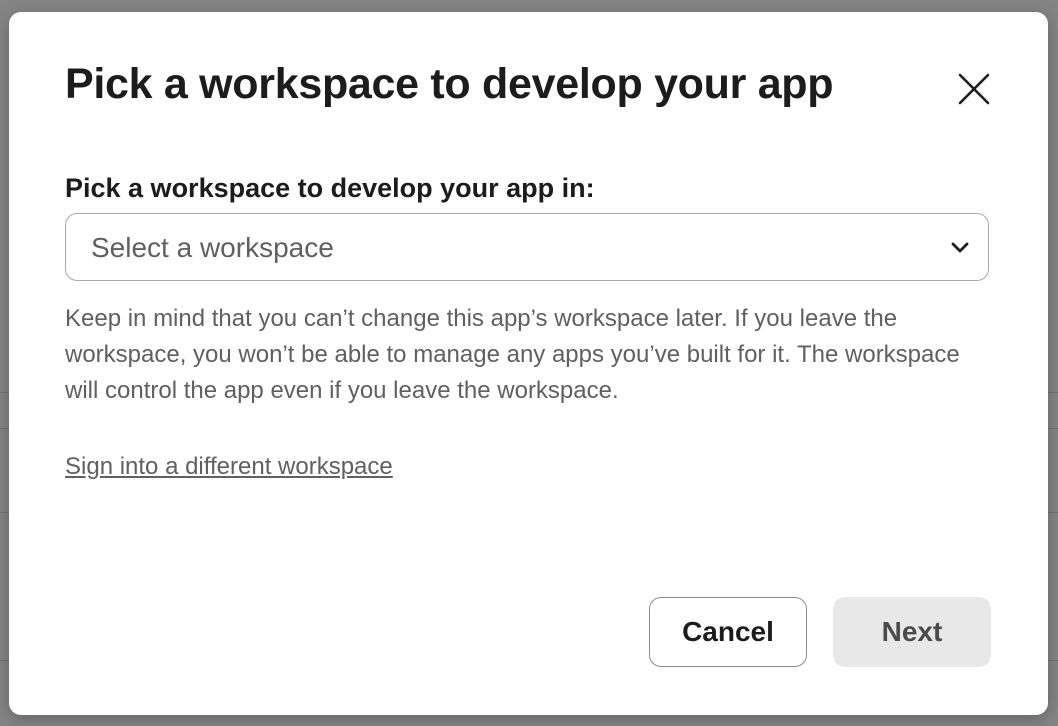 This screenshot has width=1058, height=726. I want to click on cancel-button: Cancel, so click(728, 632).